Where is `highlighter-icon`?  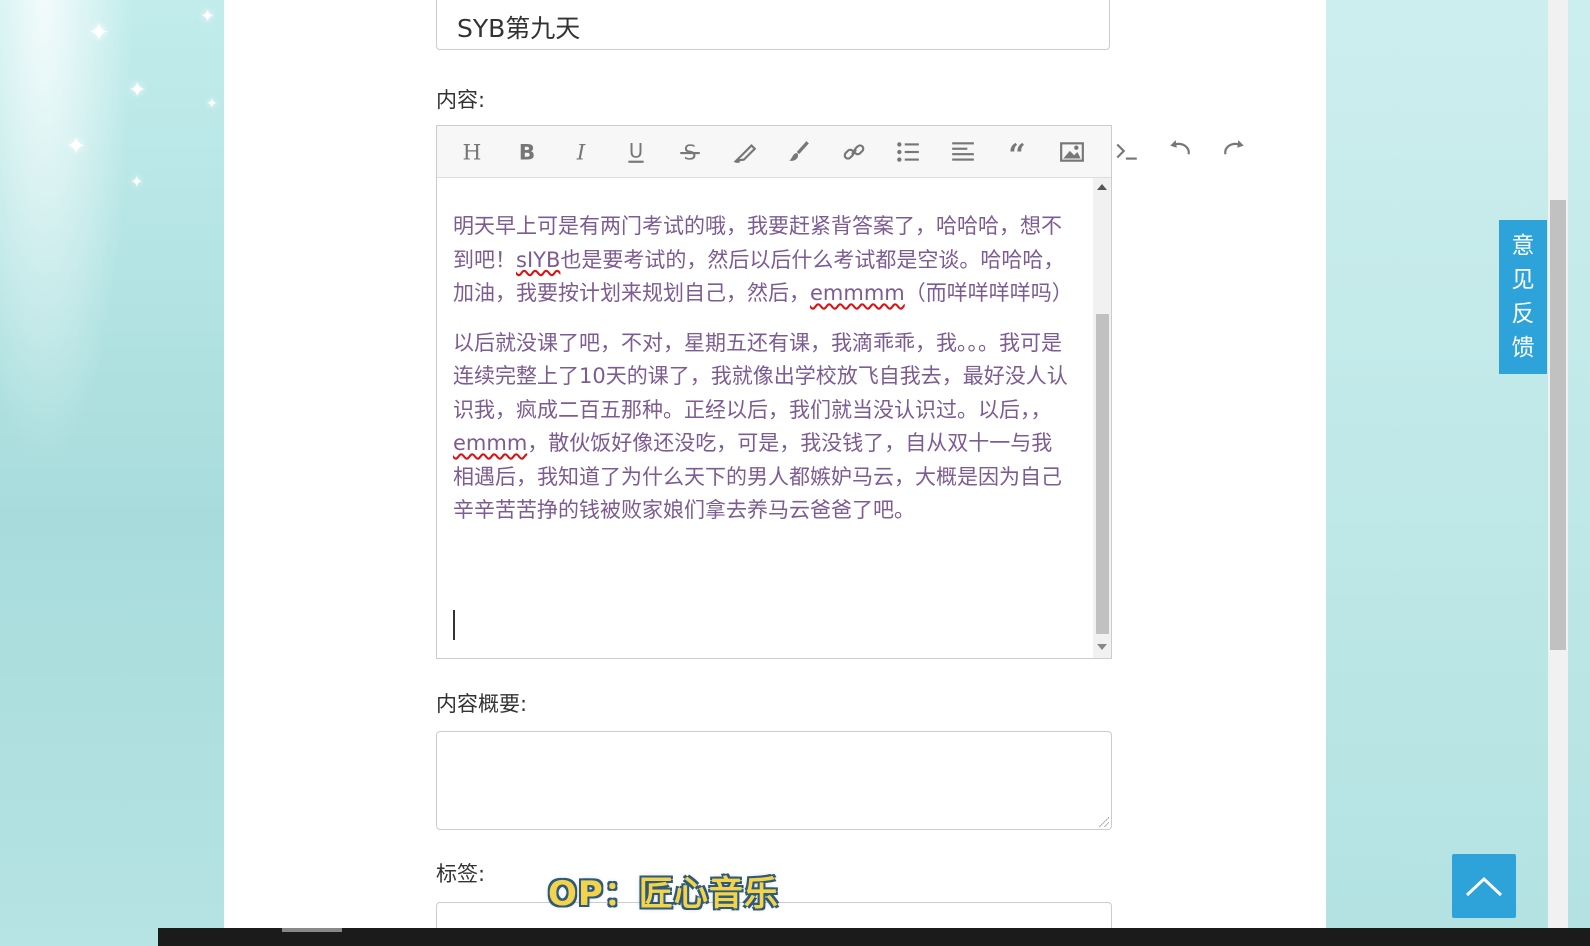 highlighter-icon is located at coordinates (745, 152).